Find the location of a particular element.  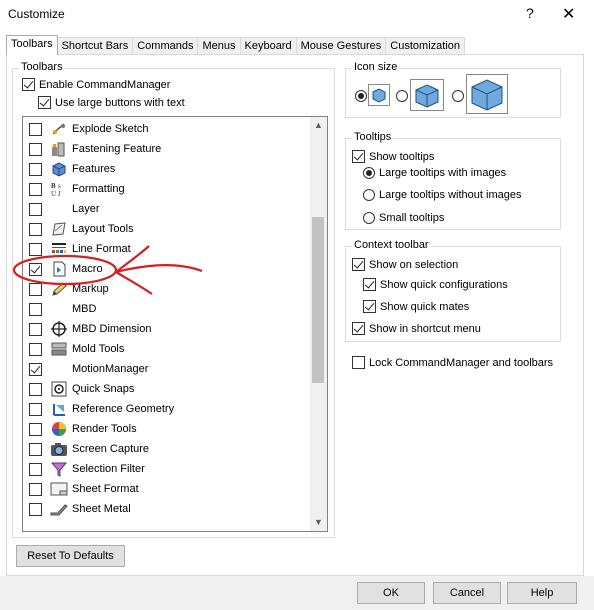

icon-size-small-preview is located at coordinates (379, 95).